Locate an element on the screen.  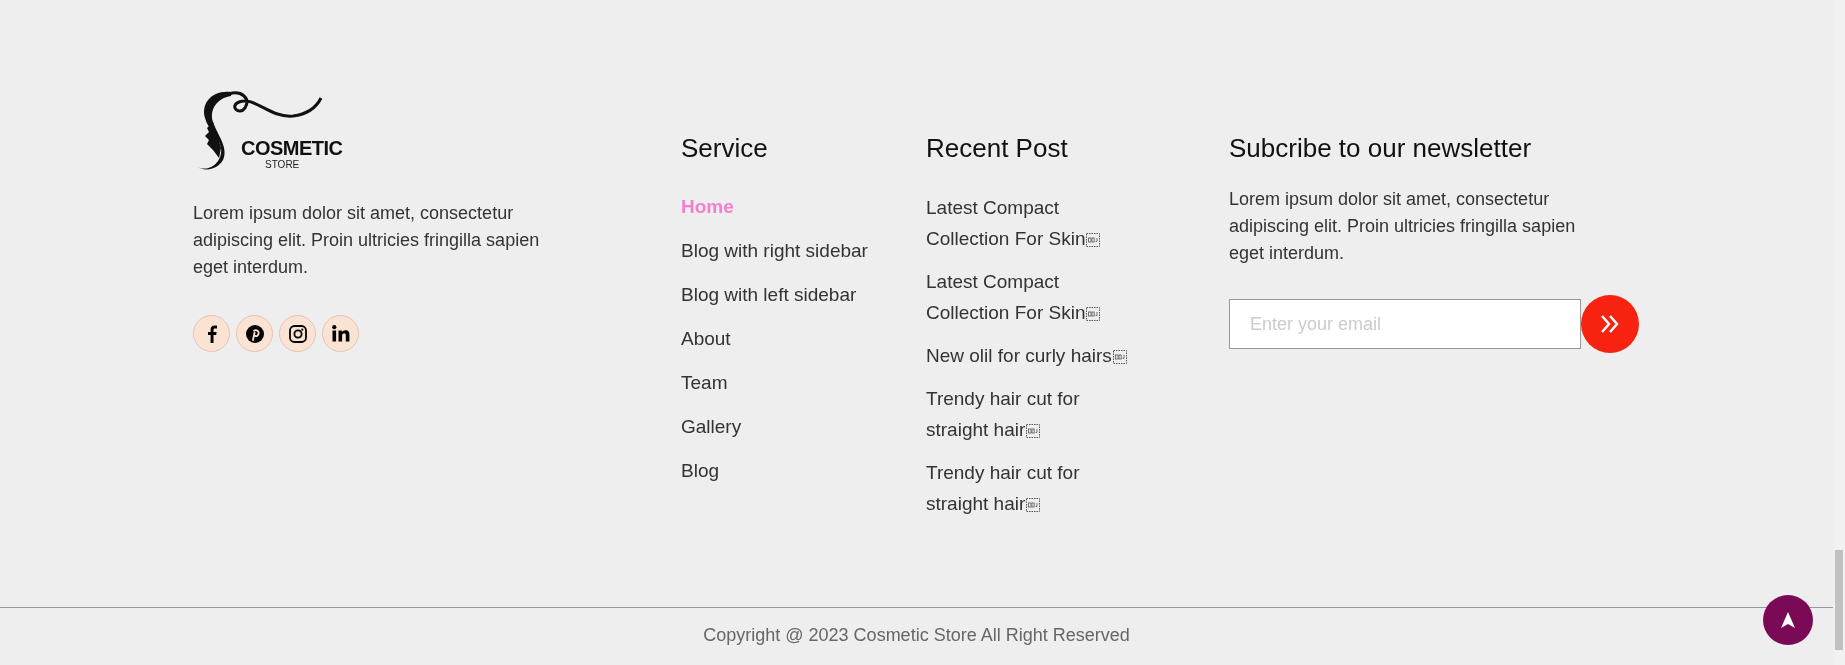
column-title: Subcribe to our newsletter is located at coordinates (1381, 148).